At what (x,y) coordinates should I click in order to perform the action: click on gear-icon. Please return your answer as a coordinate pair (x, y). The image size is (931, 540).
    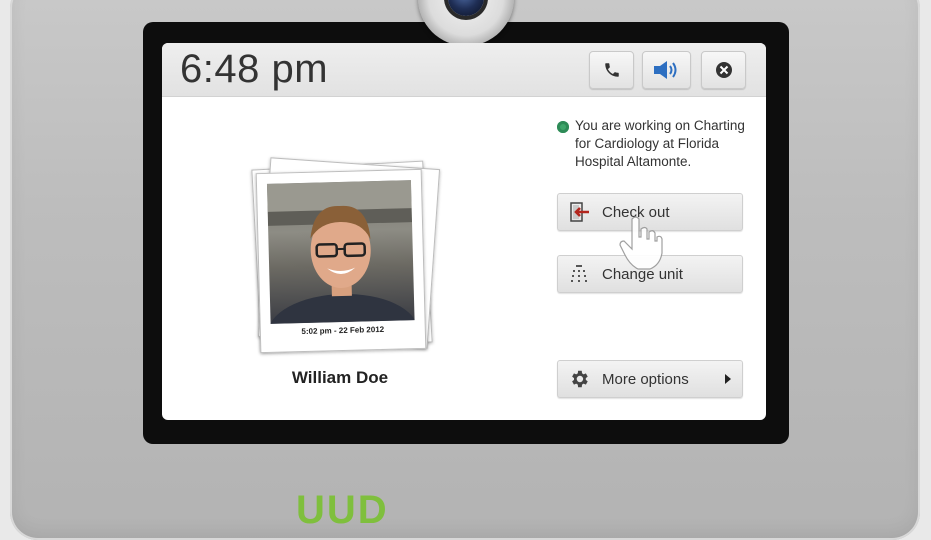
    Looking at the image, I should click on (579, 379).